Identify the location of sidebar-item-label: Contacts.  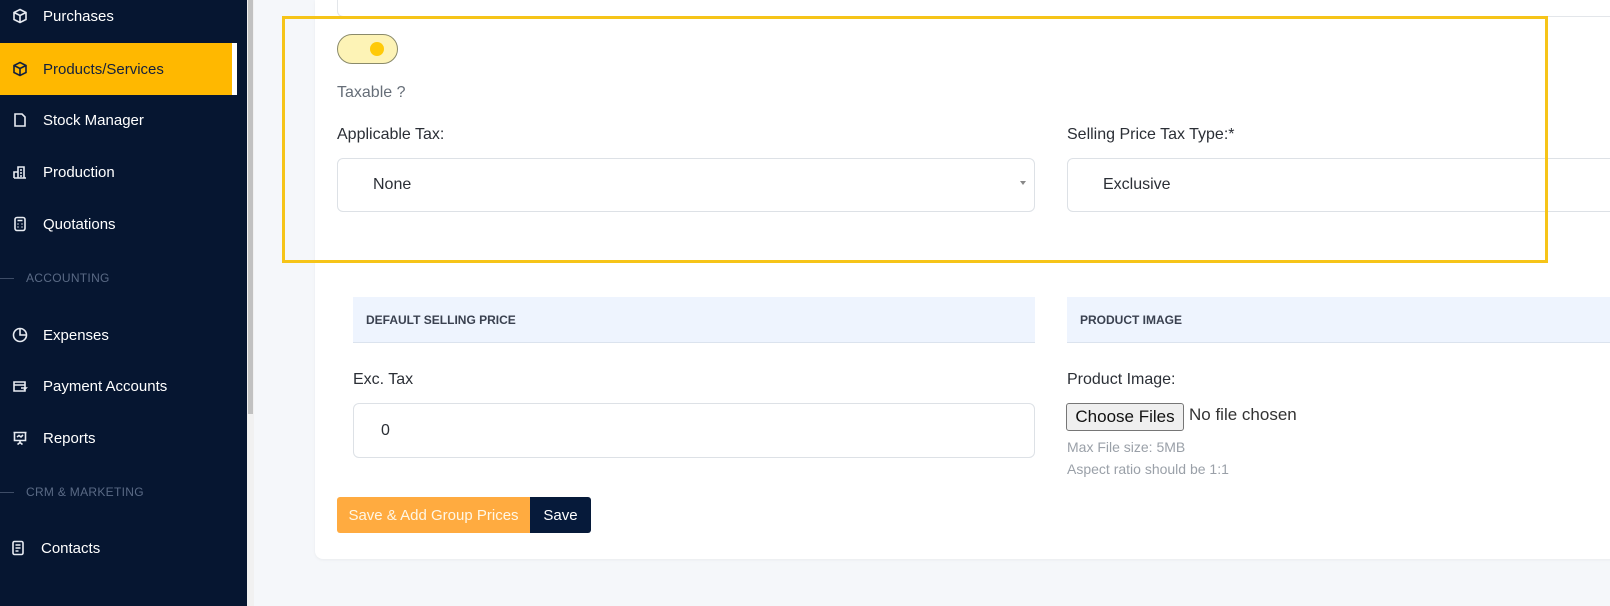
(71, 548).